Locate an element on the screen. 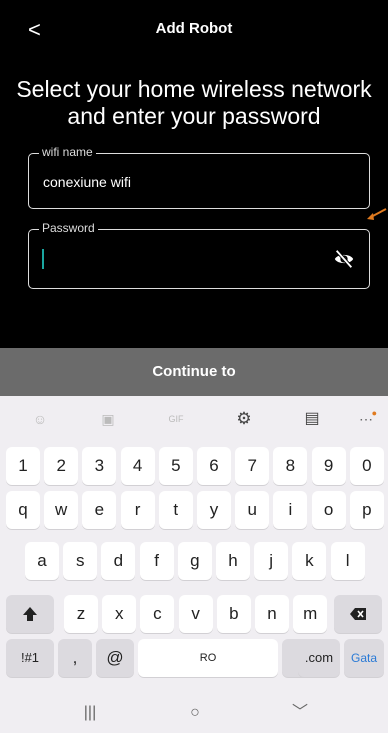 The image size is (388, 733). space-key: RO is located at coordinates (208, 658).